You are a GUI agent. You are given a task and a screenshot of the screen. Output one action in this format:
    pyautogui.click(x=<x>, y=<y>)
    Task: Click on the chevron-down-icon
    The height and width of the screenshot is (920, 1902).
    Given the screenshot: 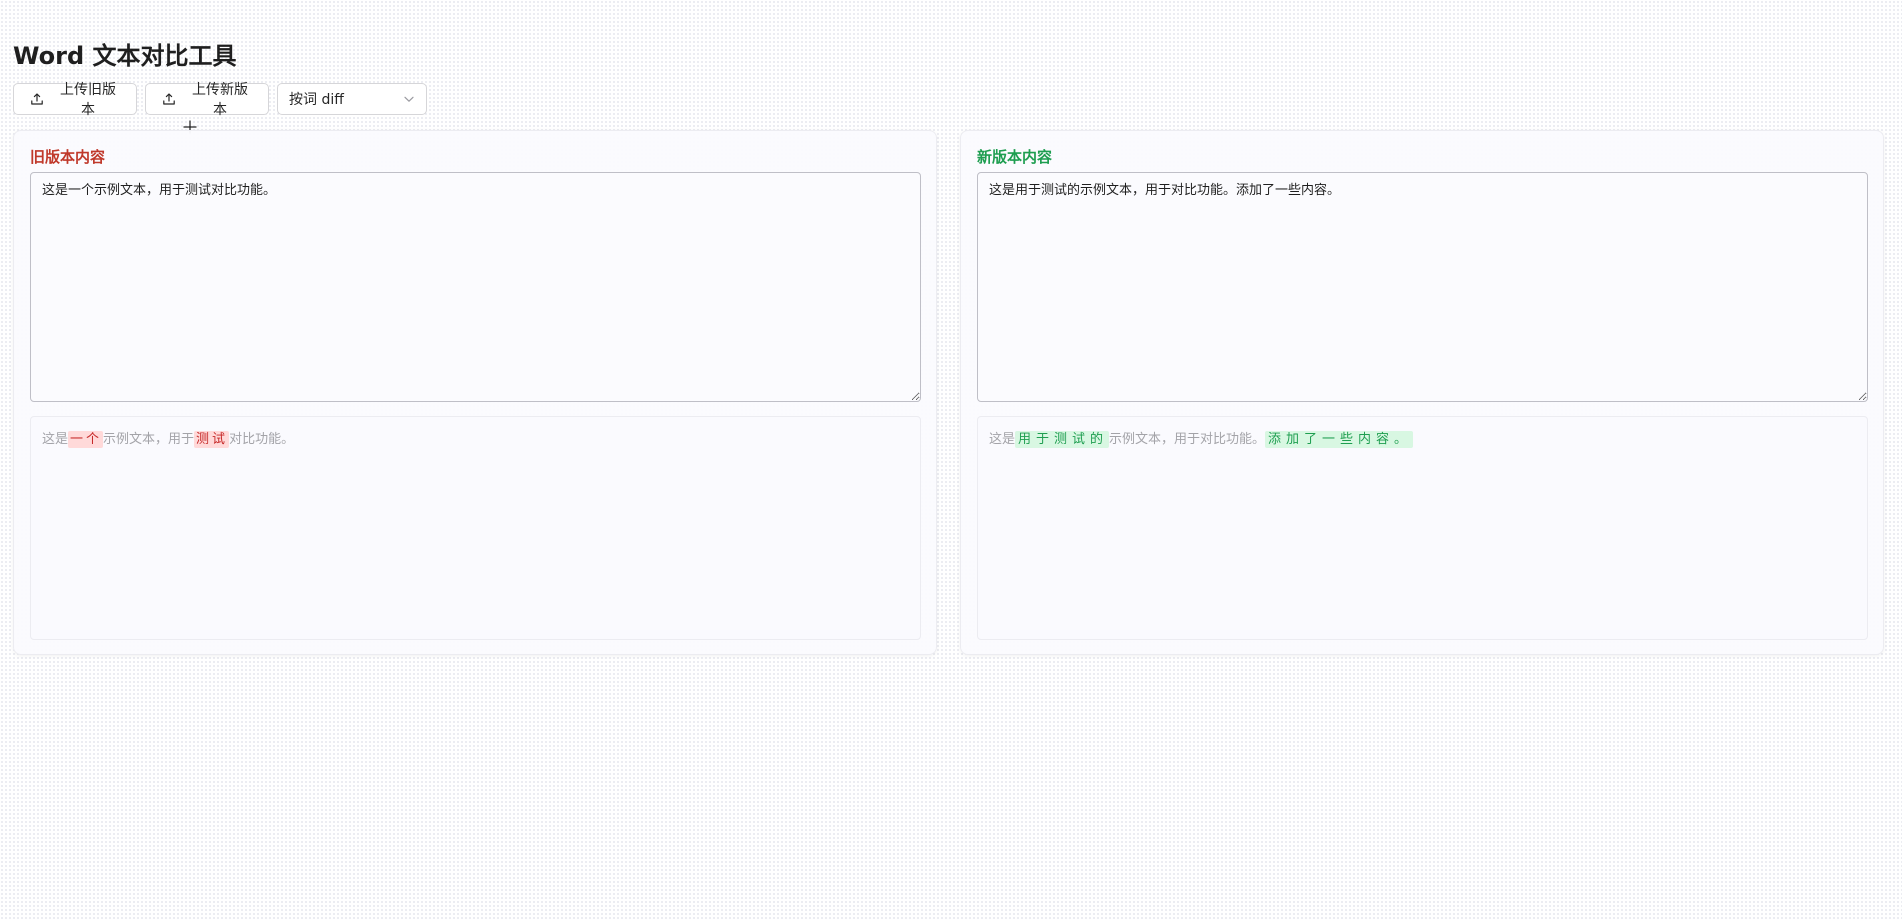 What is the action you would take?
    pyautogui.click(x=409, y=99)
    